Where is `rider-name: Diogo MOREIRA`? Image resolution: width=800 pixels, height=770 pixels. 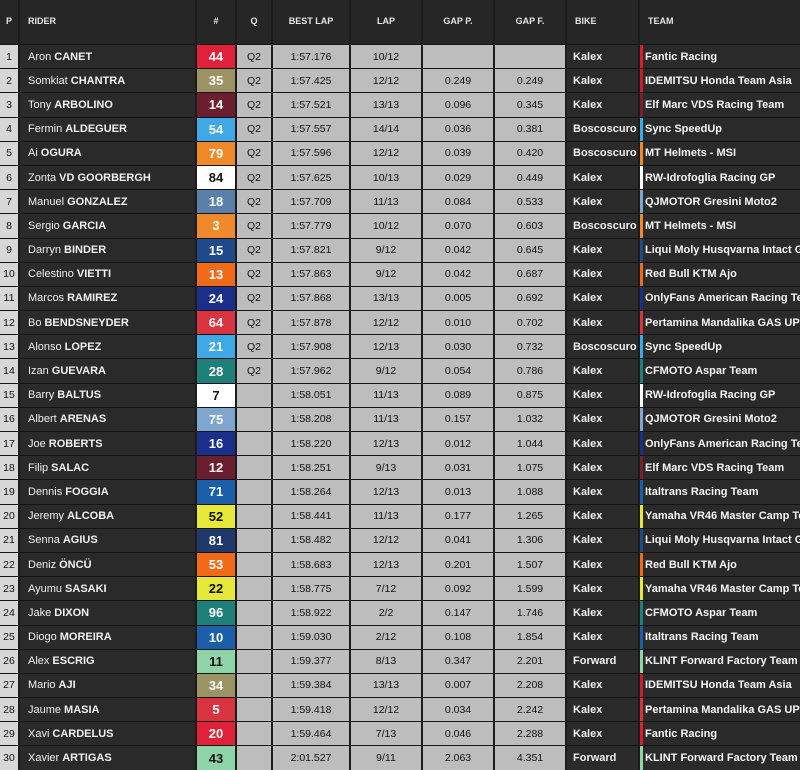
rider-name: Diogo MOREIRA is located at coordinates (107, 636).